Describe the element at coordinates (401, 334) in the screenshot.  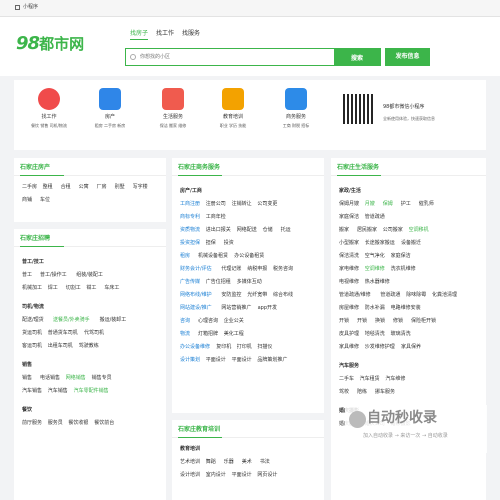
I see `link-item: 玻璃清洗` at that location.